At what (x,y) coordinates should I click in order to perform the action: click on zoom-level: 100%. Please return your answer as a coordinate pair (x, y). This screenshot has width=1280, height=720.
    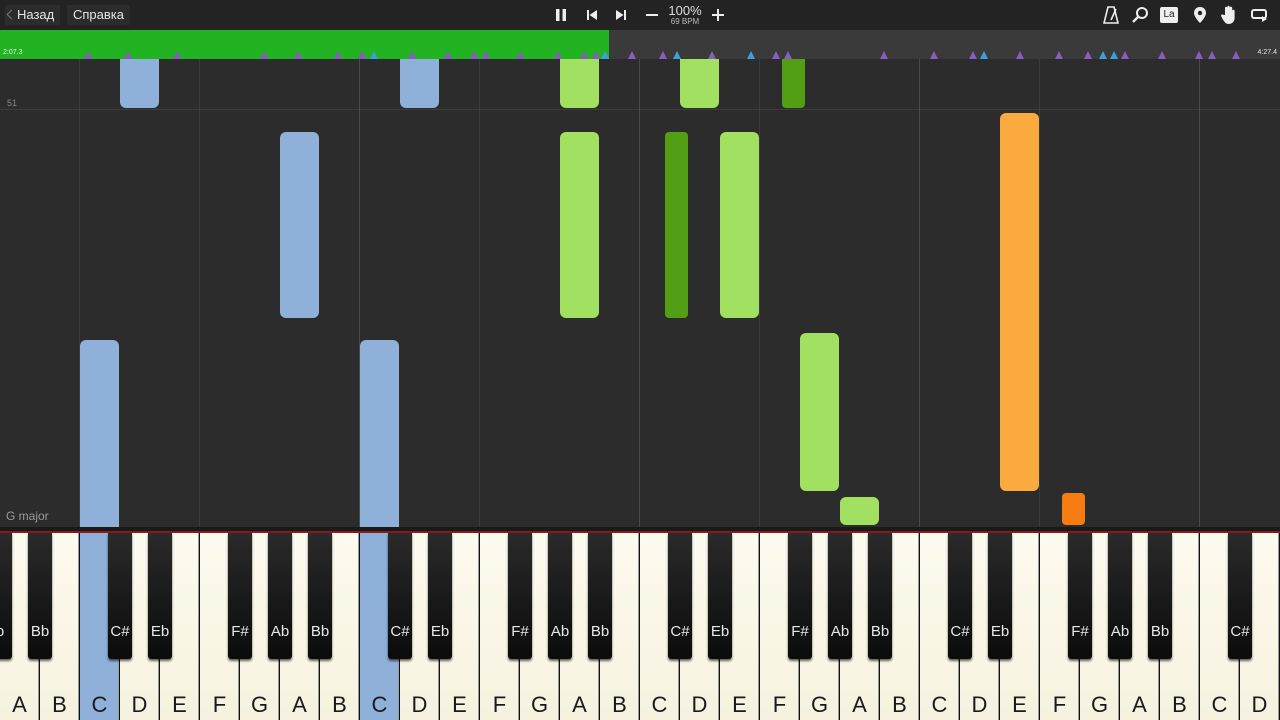
    Looking at the image, I should click on (685, 10).